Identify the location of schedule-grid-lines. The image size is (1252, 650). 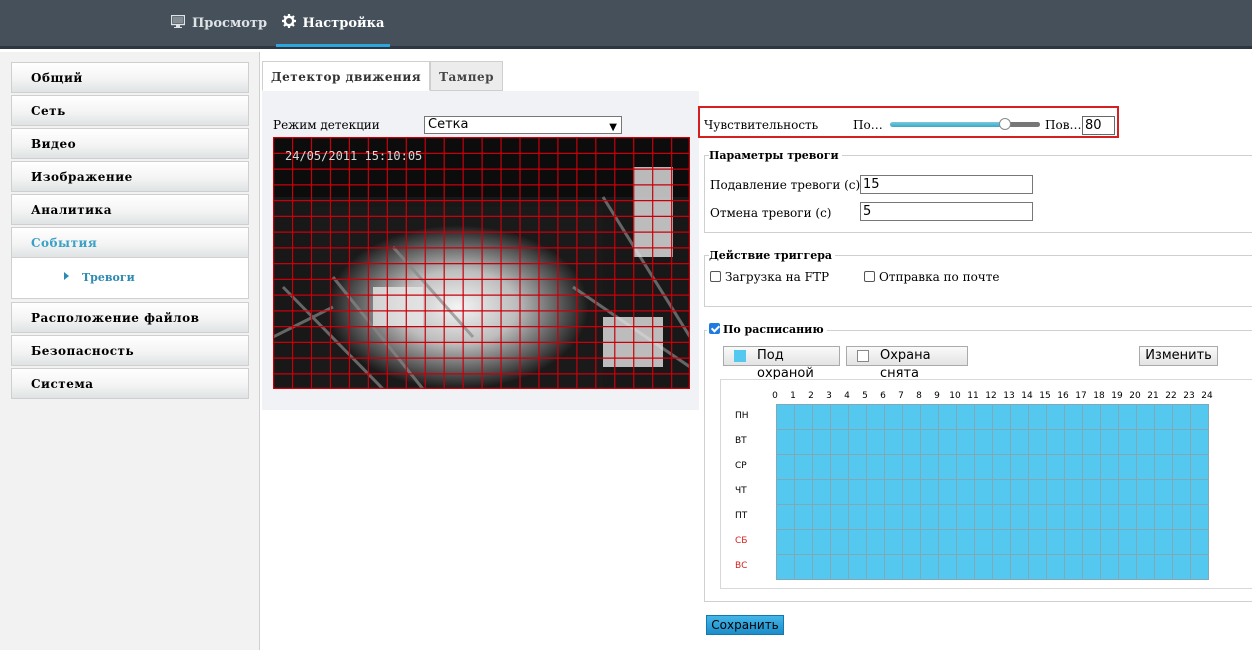
(992, 492).